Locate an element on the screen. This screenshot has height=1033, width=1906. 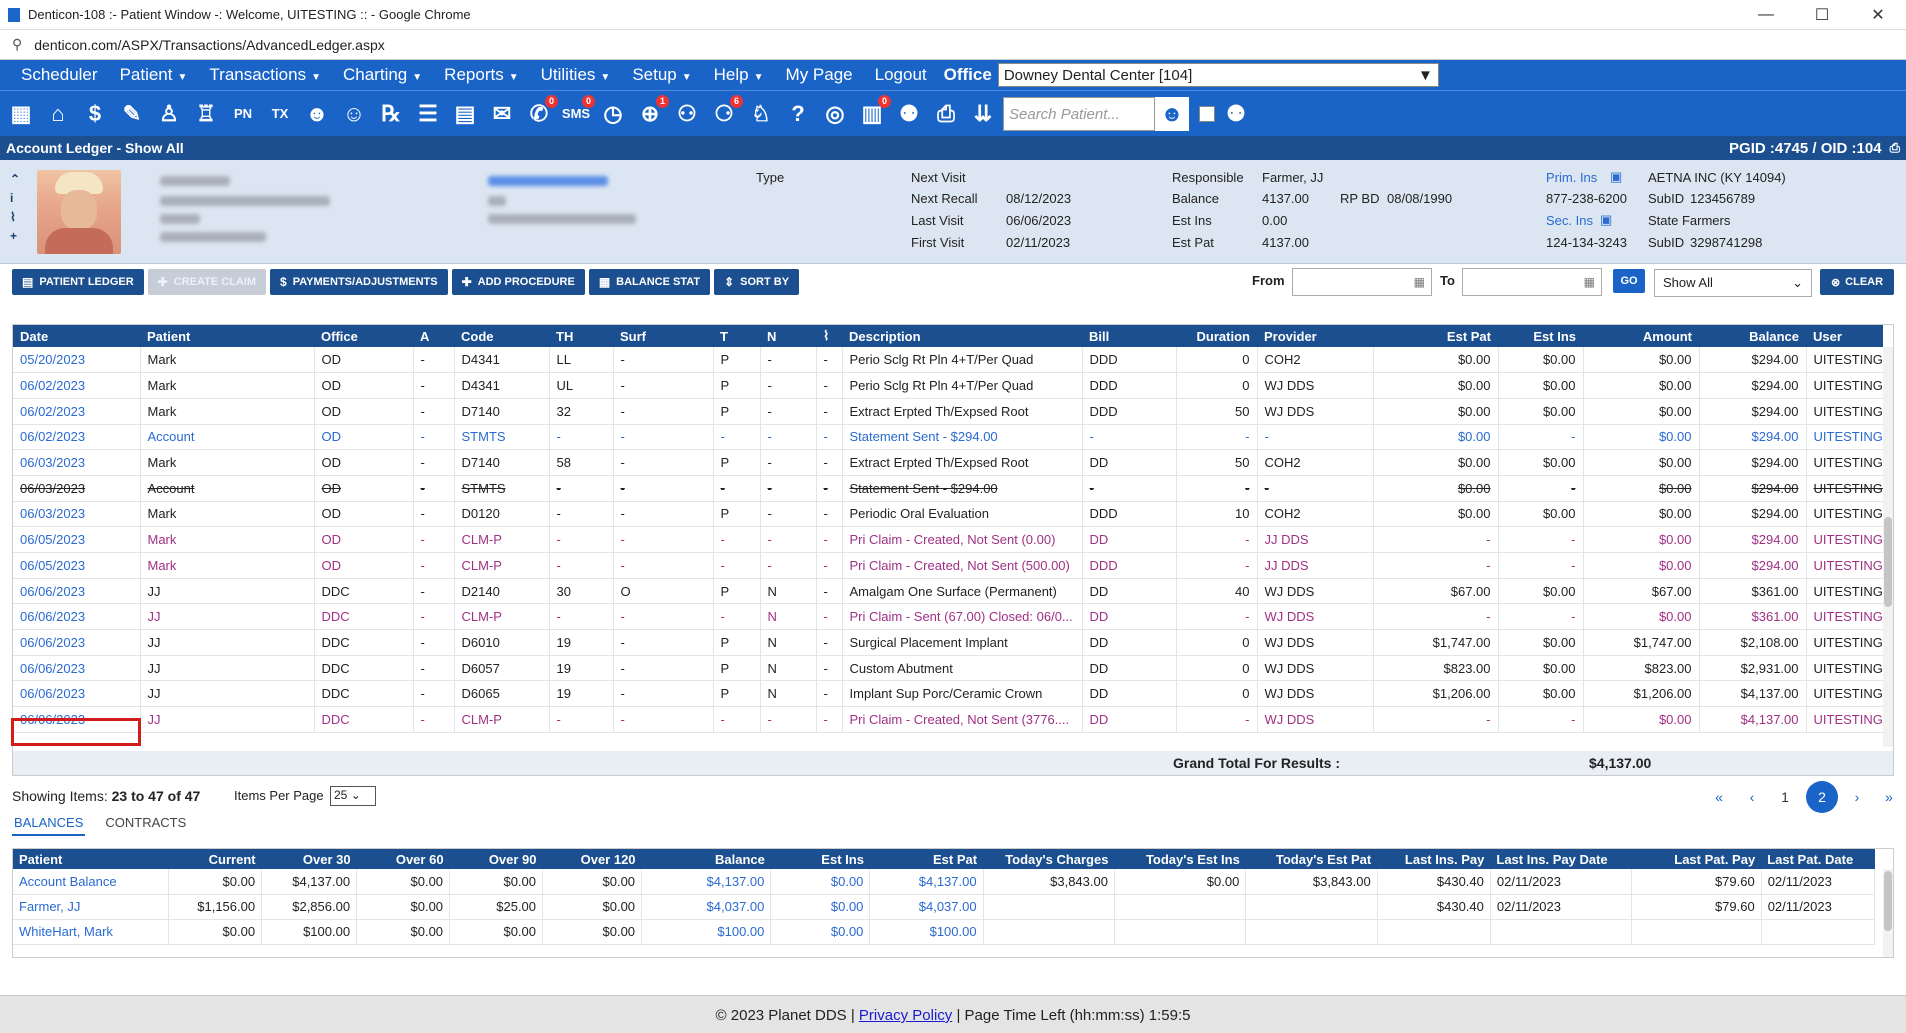
patient-search-icon: ☻ is located at coordinates (1172, 113).